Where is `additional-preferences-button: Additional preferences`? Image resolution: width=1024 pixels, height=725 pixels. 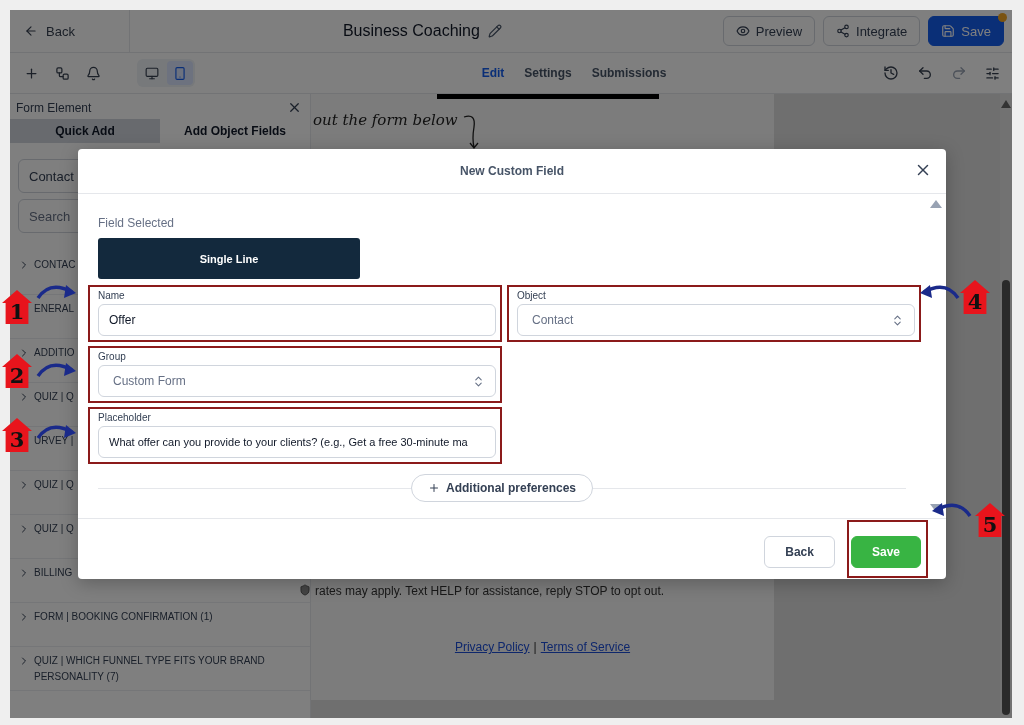 additional-preferences-button: Additional preferences is located at coordinates (502, 488).